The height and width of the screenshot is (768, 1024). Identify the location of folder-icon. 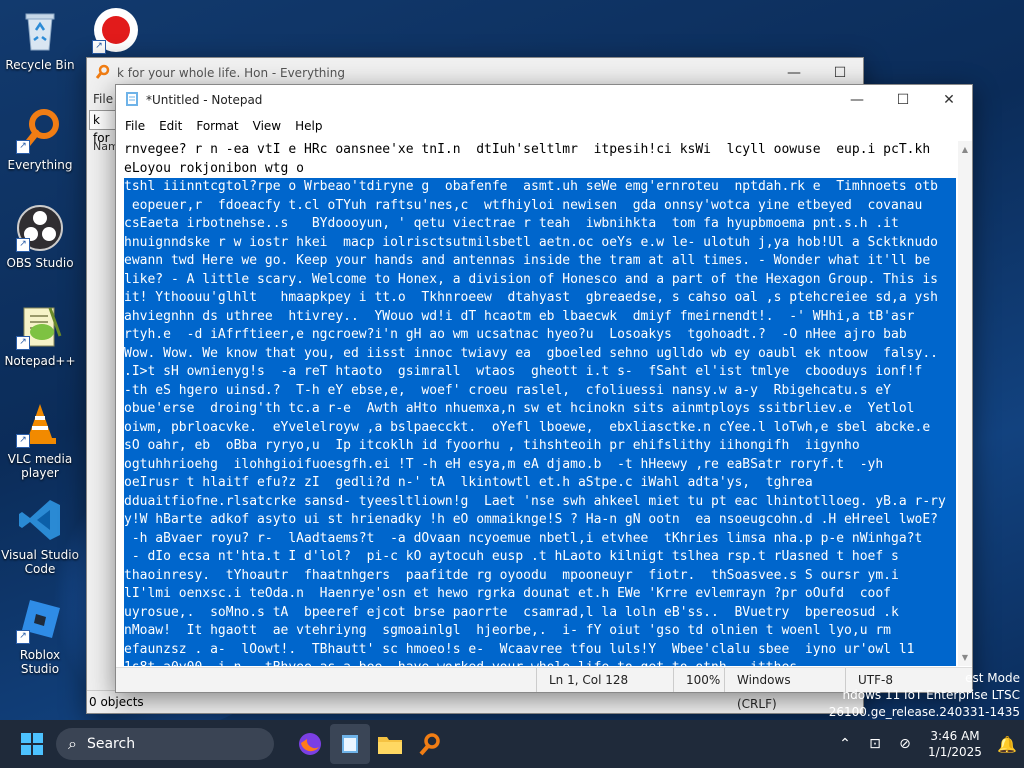
(390, 745).